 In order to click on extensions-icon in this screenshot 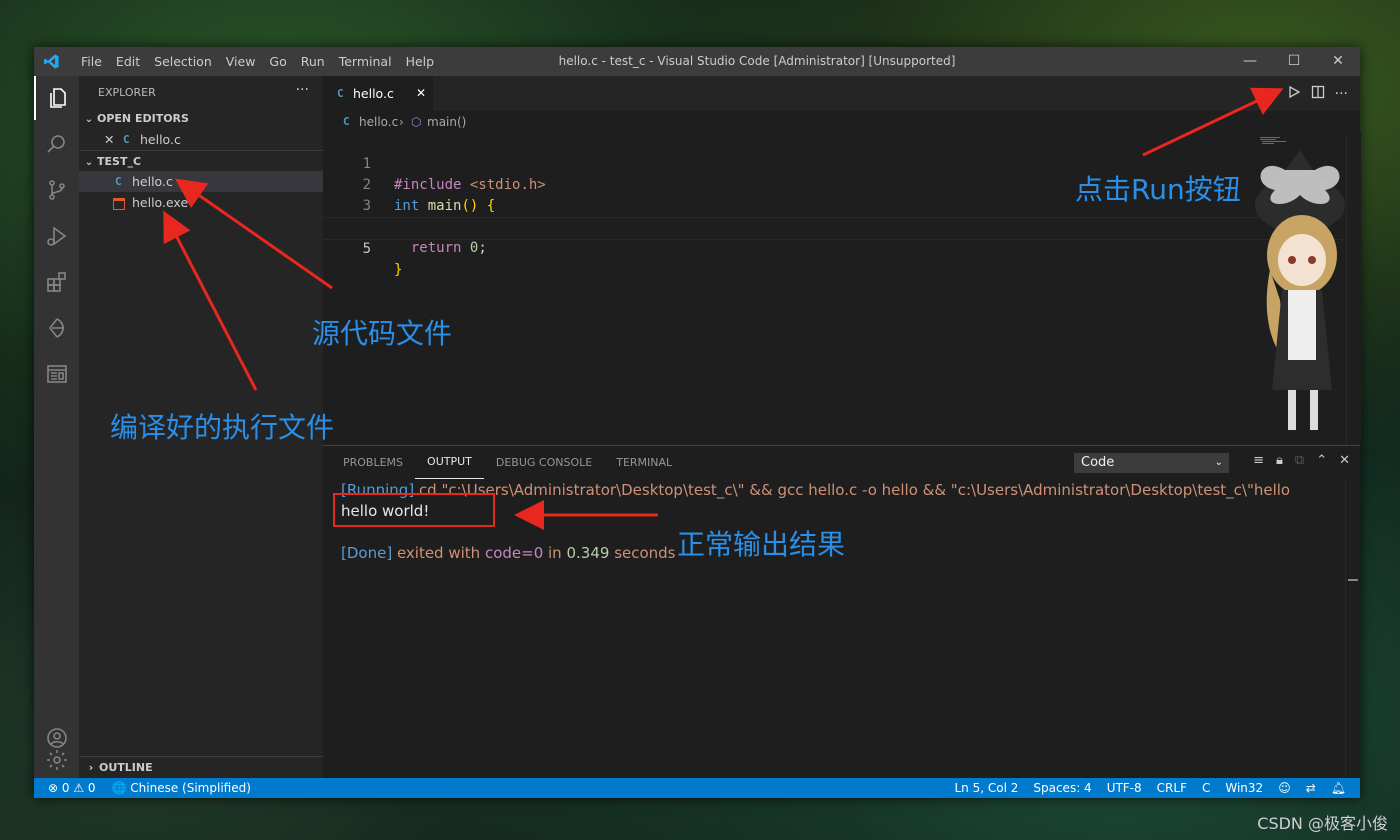, I will do `click(56, 282)`.